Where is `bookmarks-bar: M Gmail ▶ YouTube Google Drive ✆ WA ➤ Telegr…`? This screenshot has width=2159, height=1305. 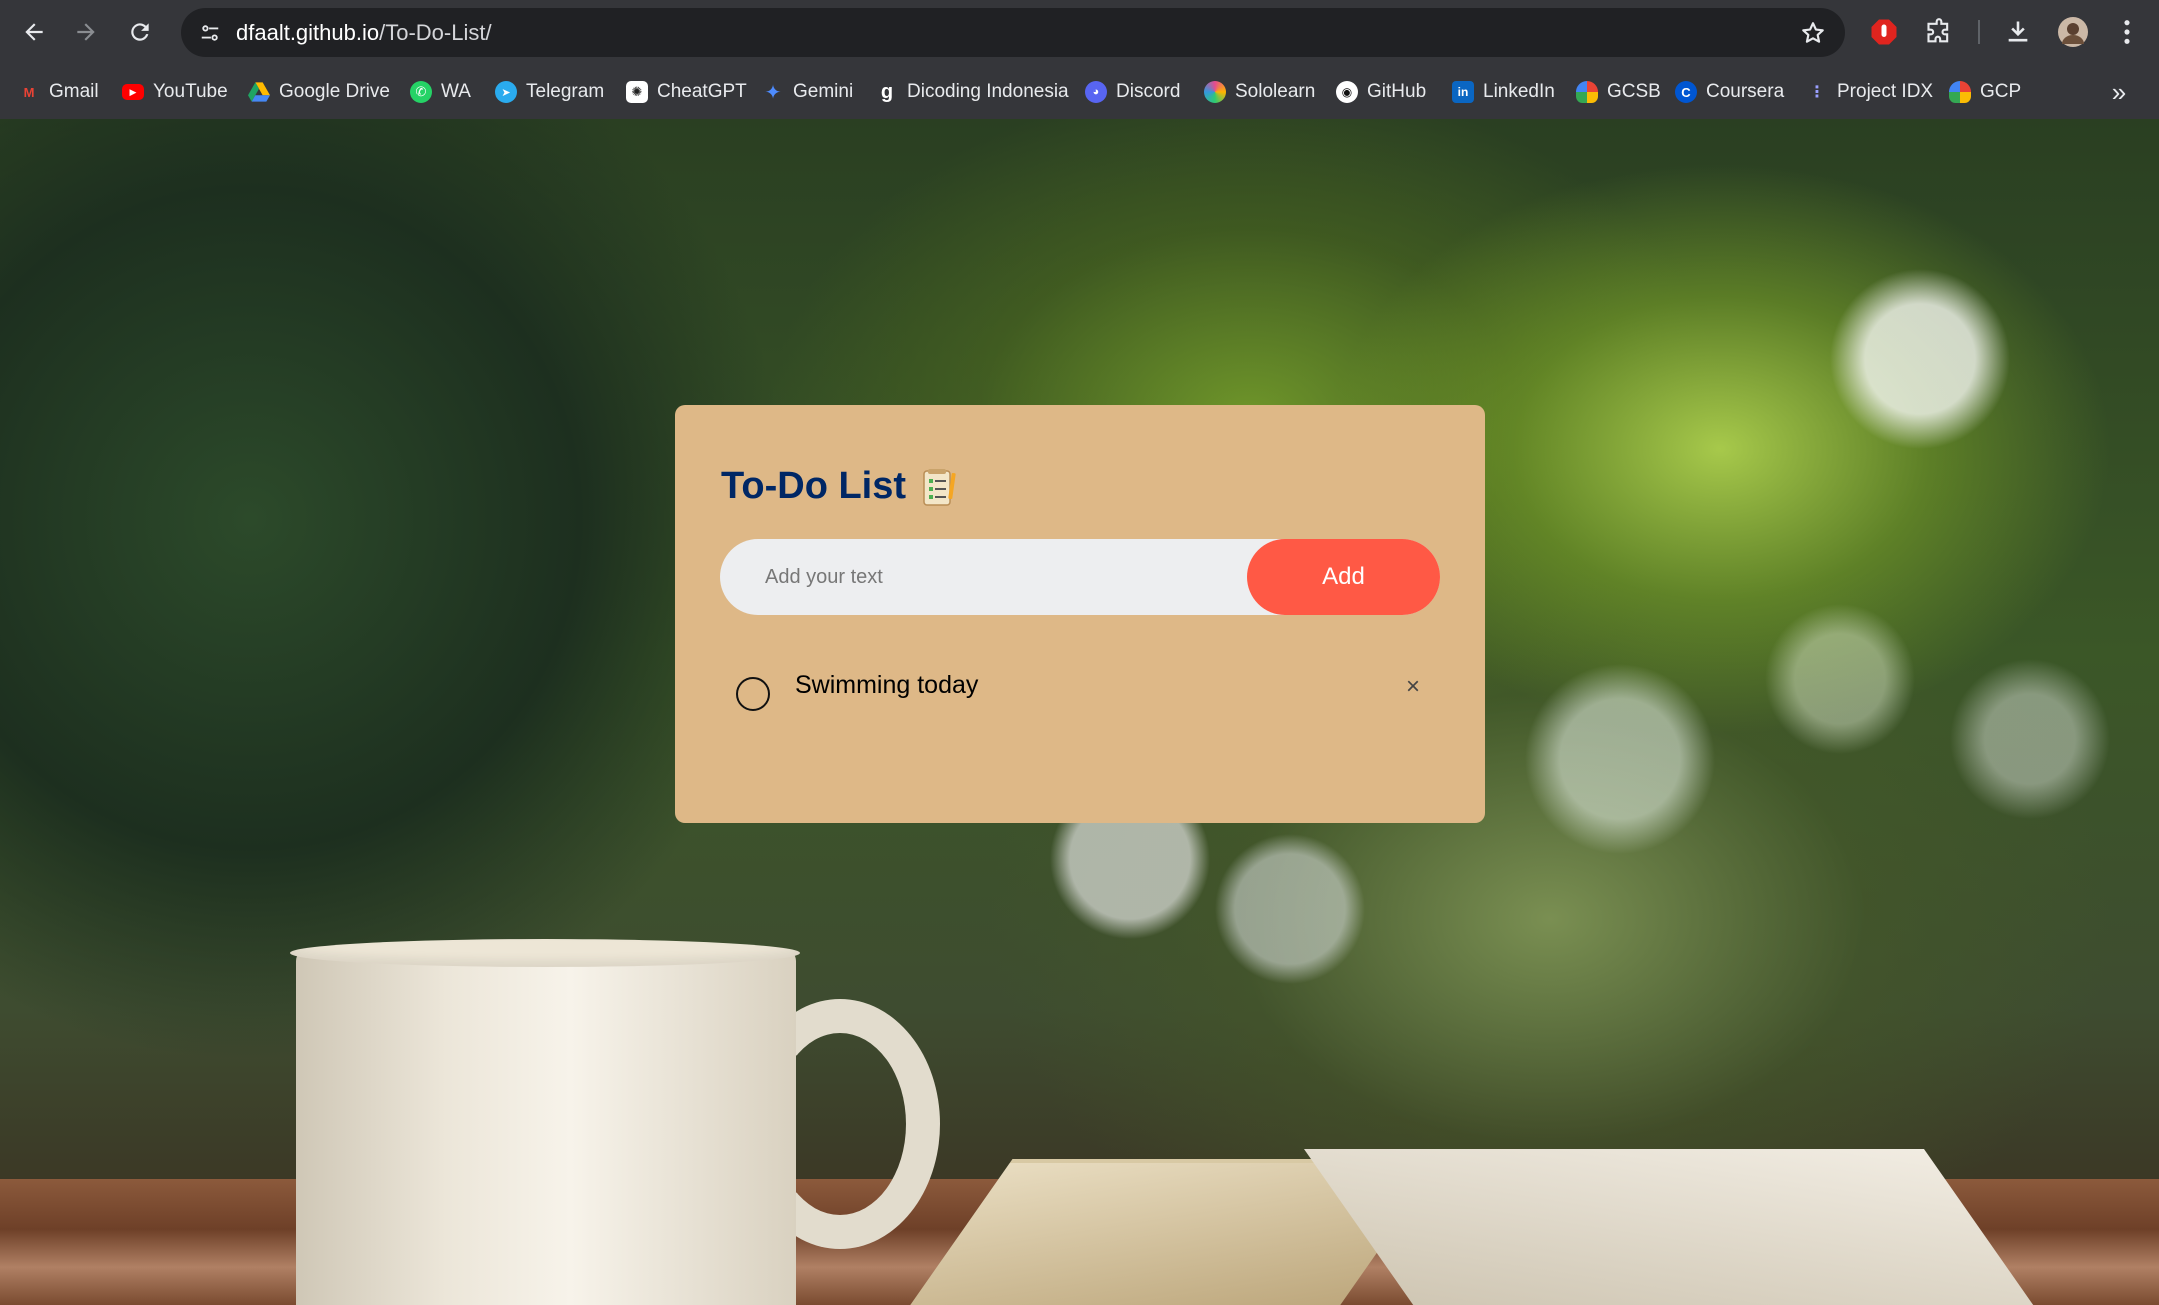
bookmarks-bar: M Gmail ▶ YouTube Google Drive ✆ WA ➤ Telegr… is located at coordinates (1079, 91).